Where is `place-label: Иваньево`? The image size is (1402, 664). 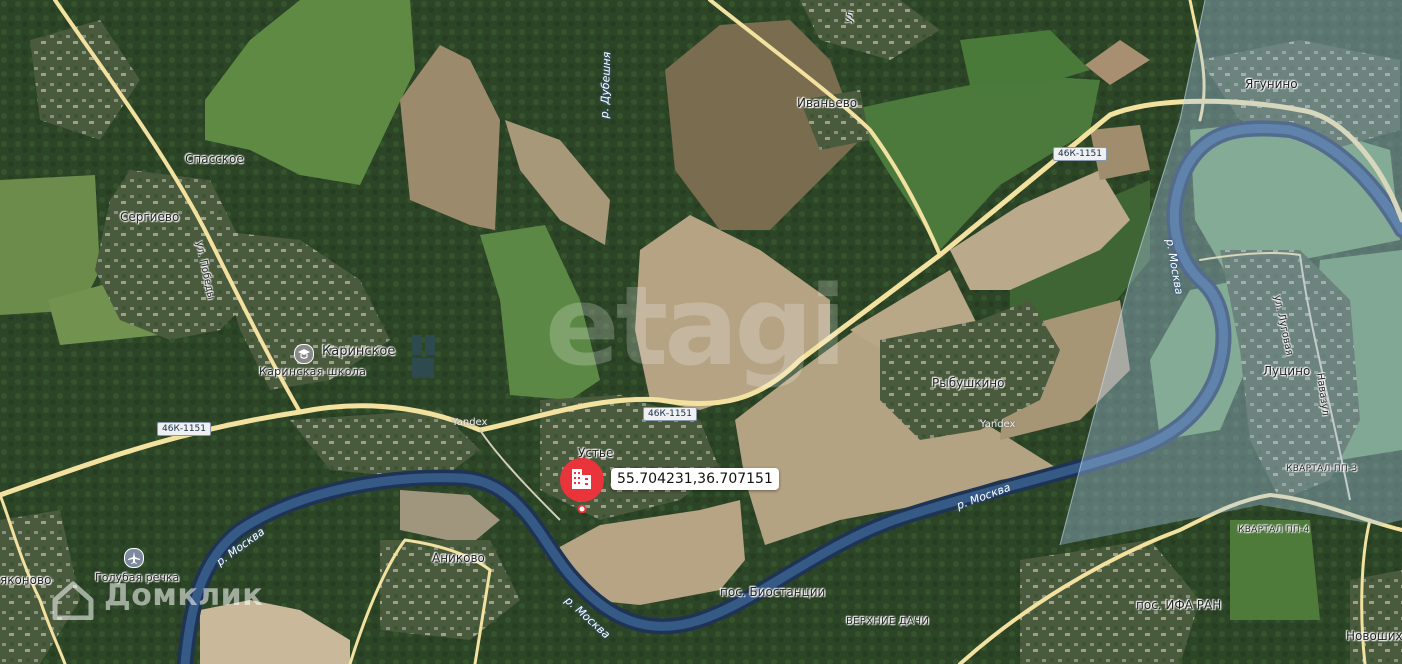
place-label: Иваньево is located at coordinates (827, 103).